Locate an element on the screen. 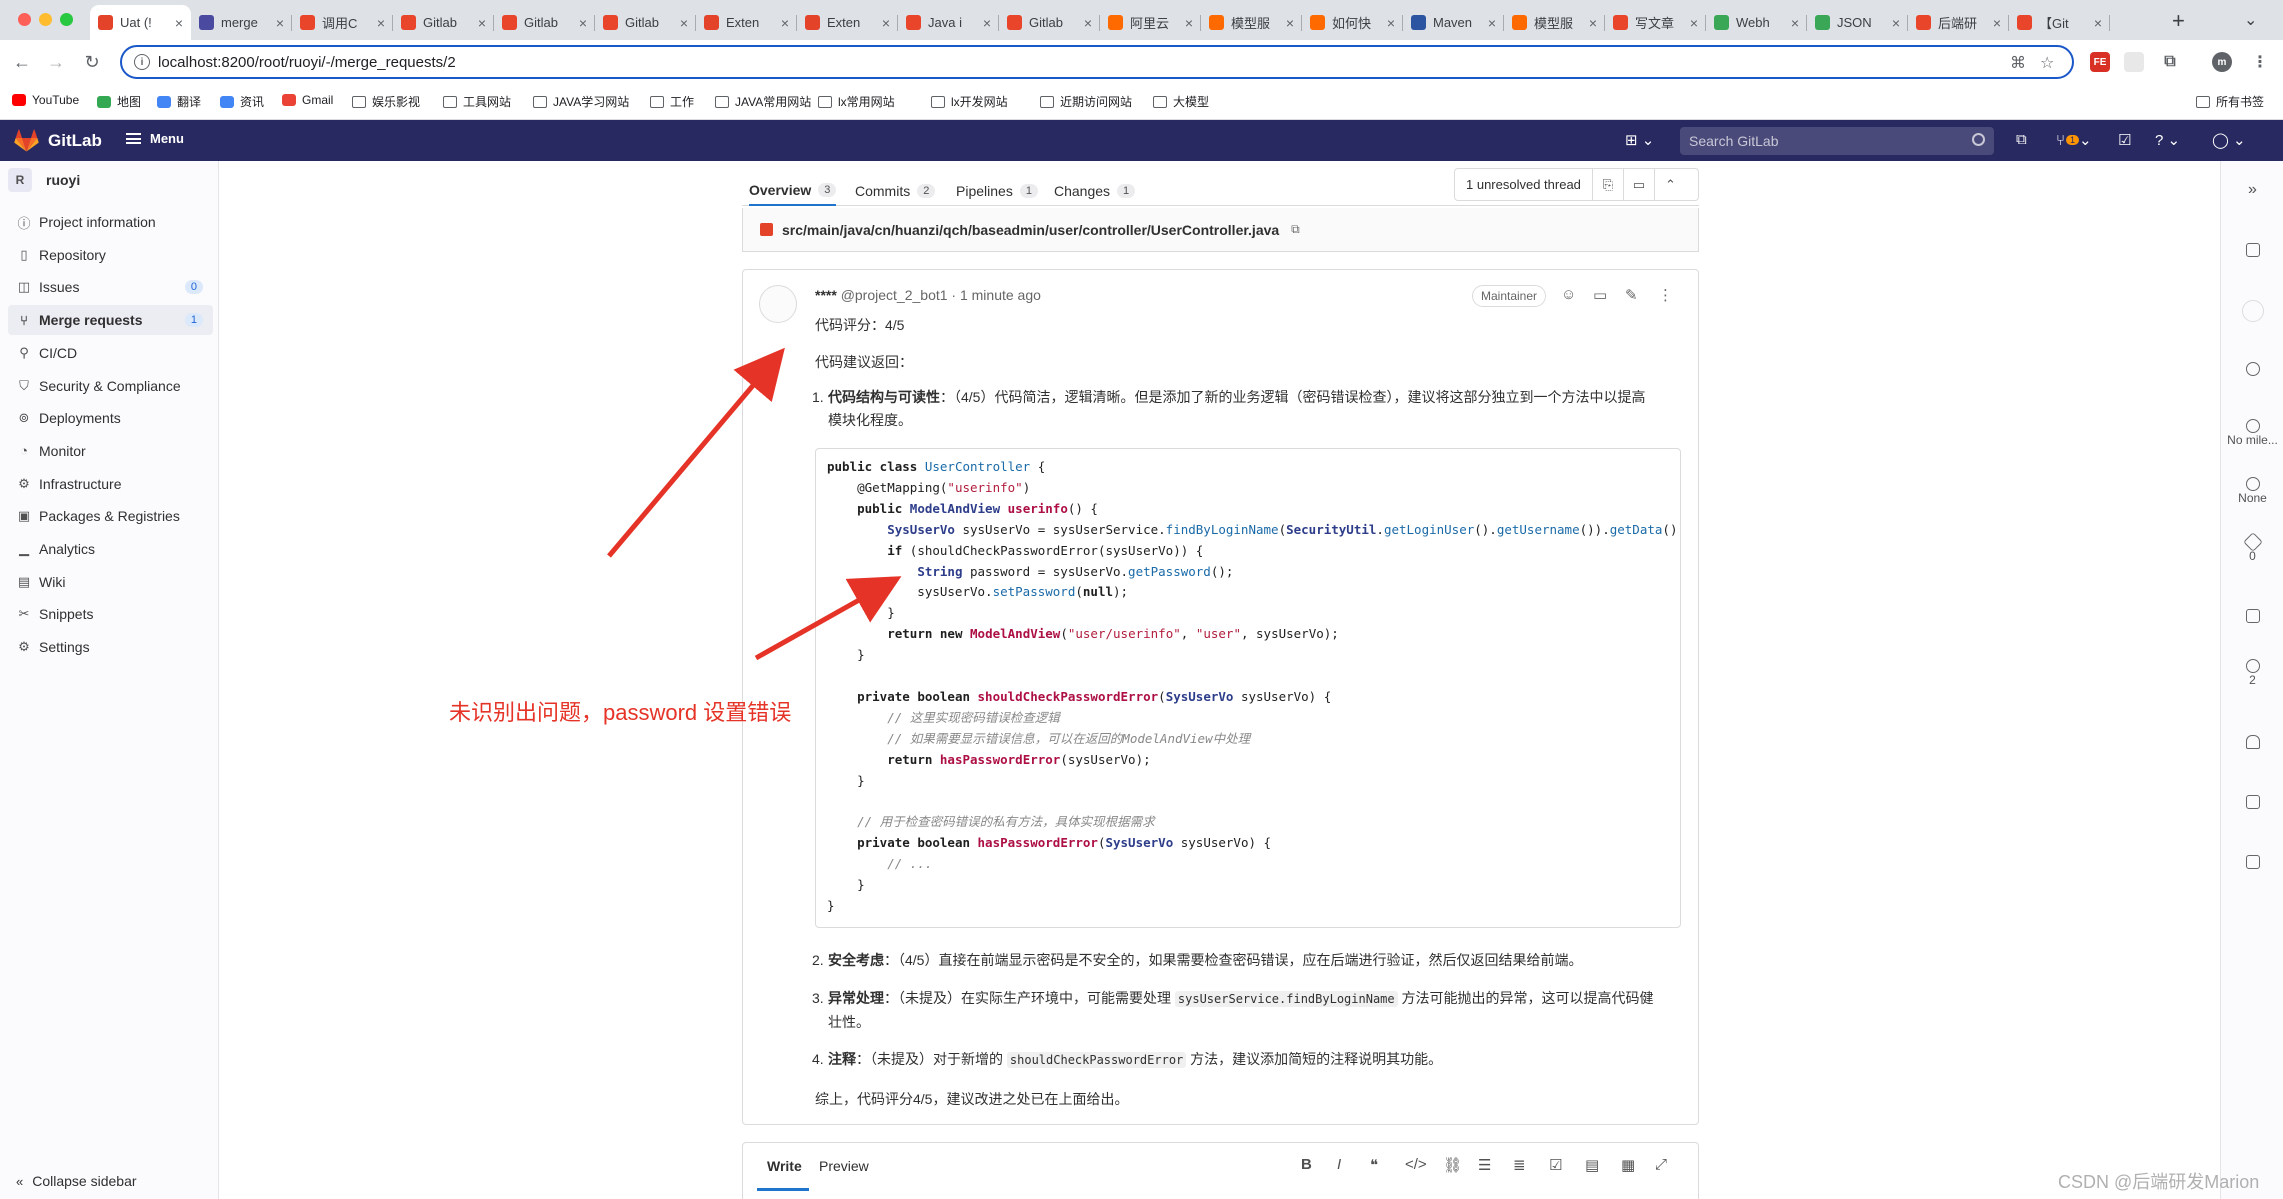 The height and width of the screenshot is (1199, 2283). sidebar-item-project-information: ⓘ Project information is located at coordinates (110, 222).